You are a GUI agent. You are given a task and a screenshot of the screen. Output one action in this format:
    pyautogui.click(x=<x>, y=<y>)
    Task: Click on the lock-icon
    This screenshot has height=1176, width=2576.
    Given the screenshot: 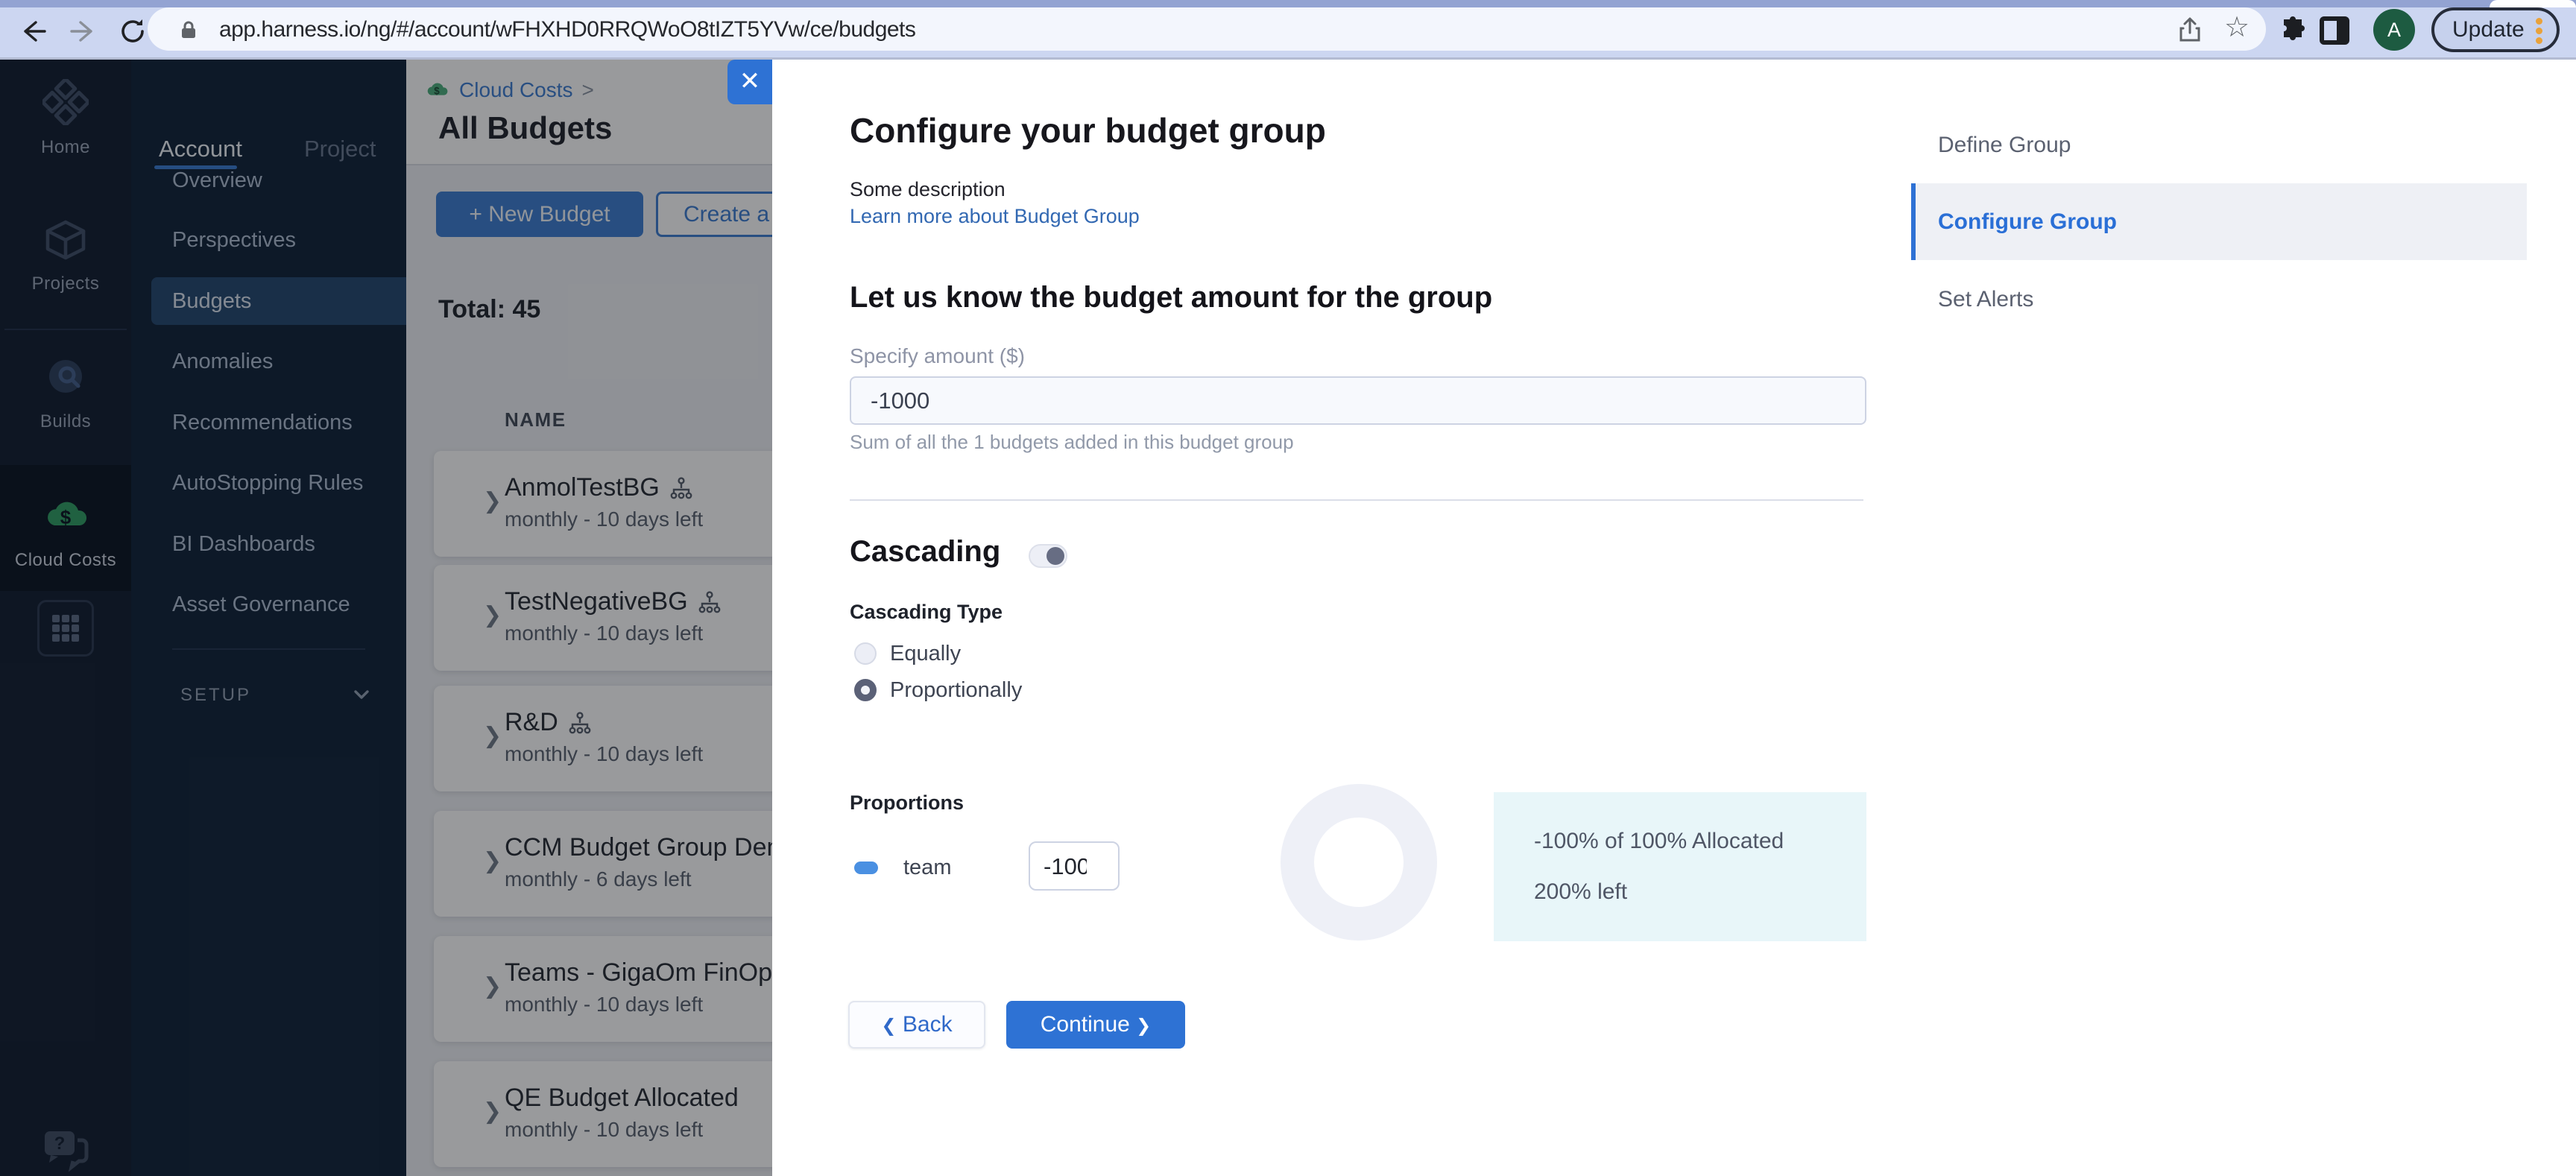 What is the action you would take?
    pyautogui.click(x=188, y=30)
    